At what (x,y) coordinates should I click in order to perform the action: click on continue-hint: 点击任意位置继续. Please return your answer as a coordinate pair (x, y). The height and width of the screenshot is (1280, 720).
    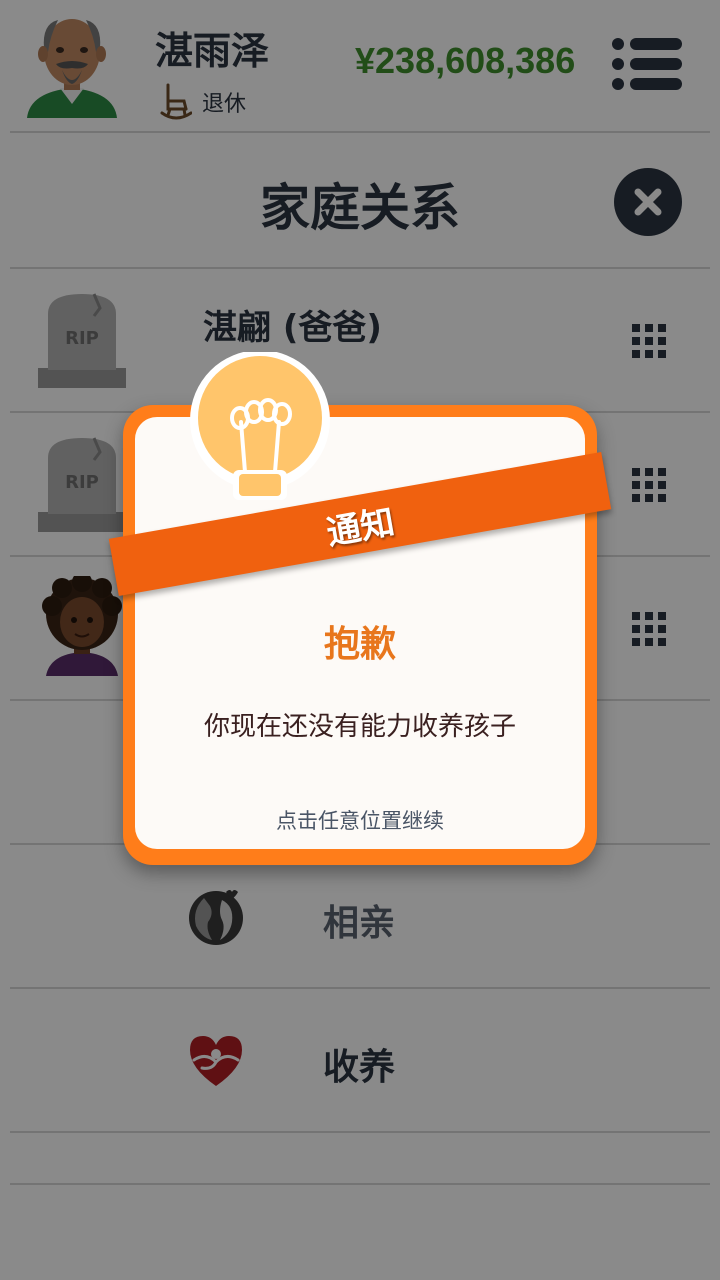
    Looking at the image, I should click on (360, 820).